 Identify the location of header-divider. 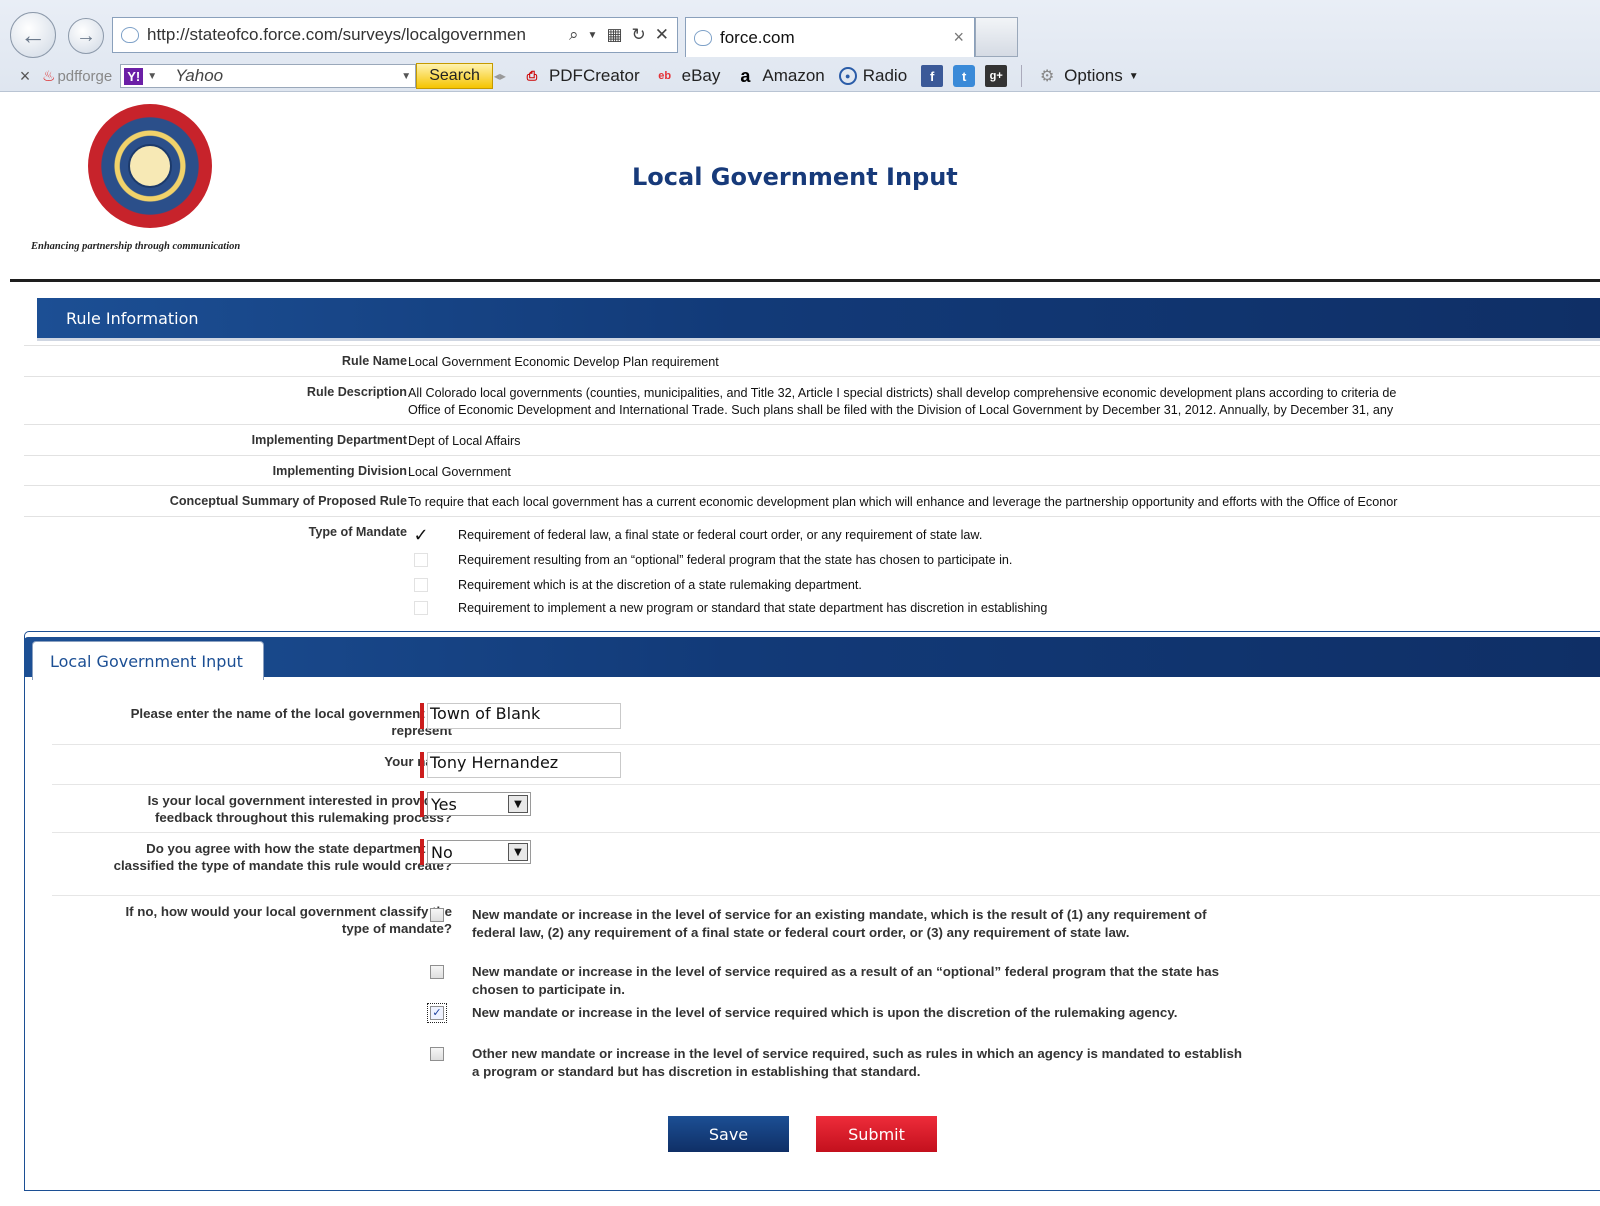
(805, 280).